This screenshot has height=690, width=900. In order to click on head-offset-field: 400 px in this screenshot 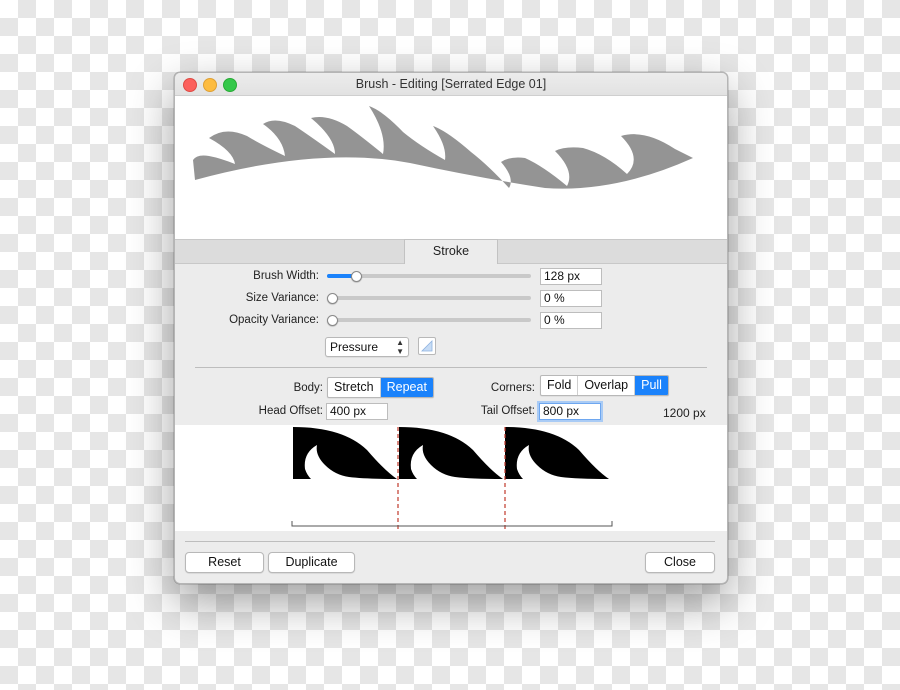, I will do `click(357, 411)`.